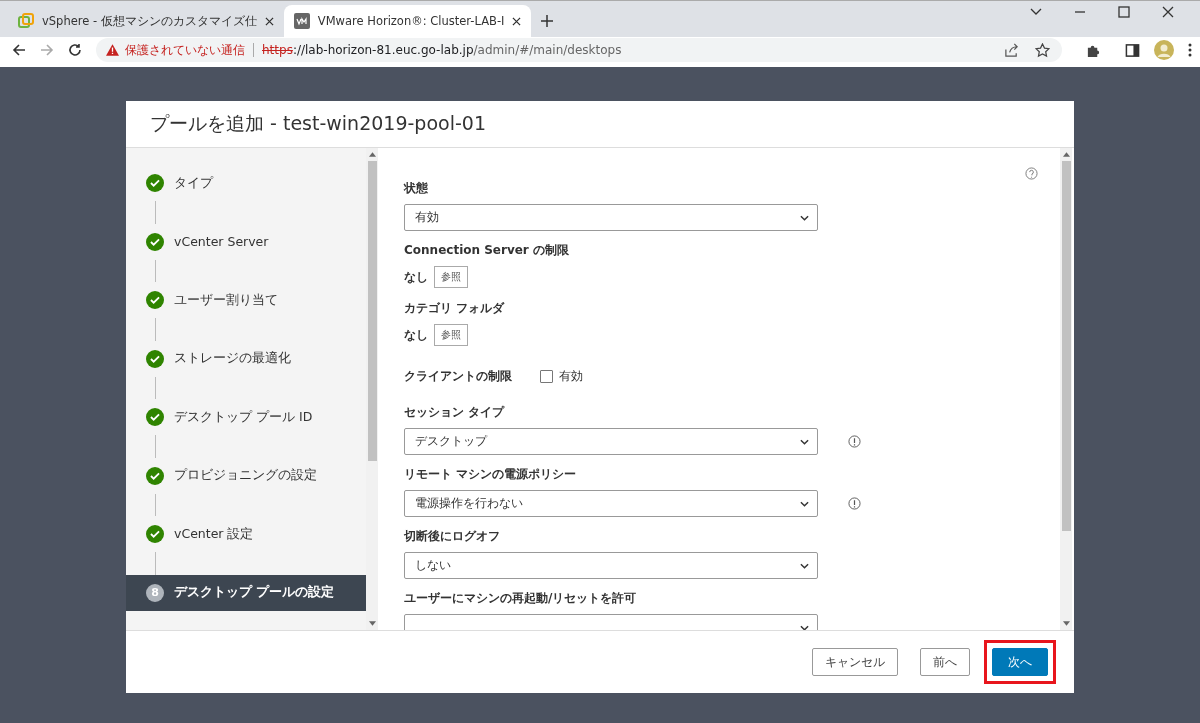  What do you see at coordinates (75, 50) in the screenshot?
I see `reload-icon` at bounding box center [75, 50].